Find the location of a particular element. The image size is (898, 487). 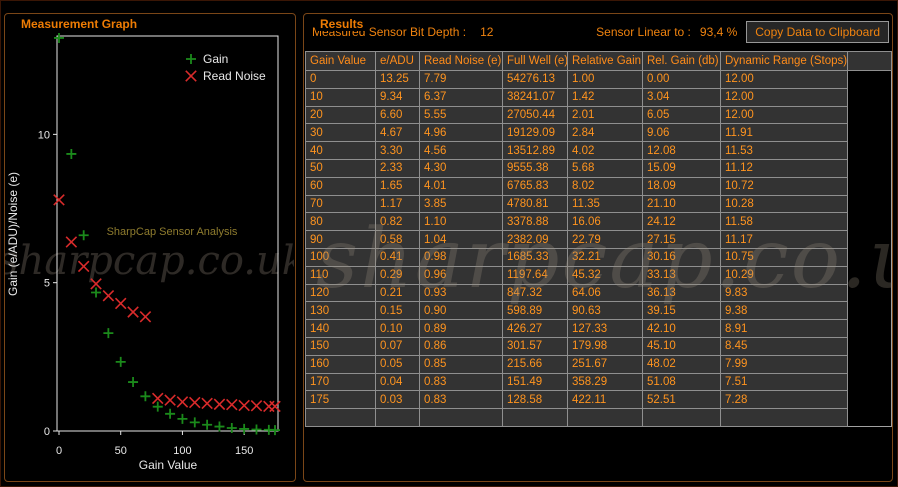

table-cell: 4780.81 is located at coordinates (535, 204).